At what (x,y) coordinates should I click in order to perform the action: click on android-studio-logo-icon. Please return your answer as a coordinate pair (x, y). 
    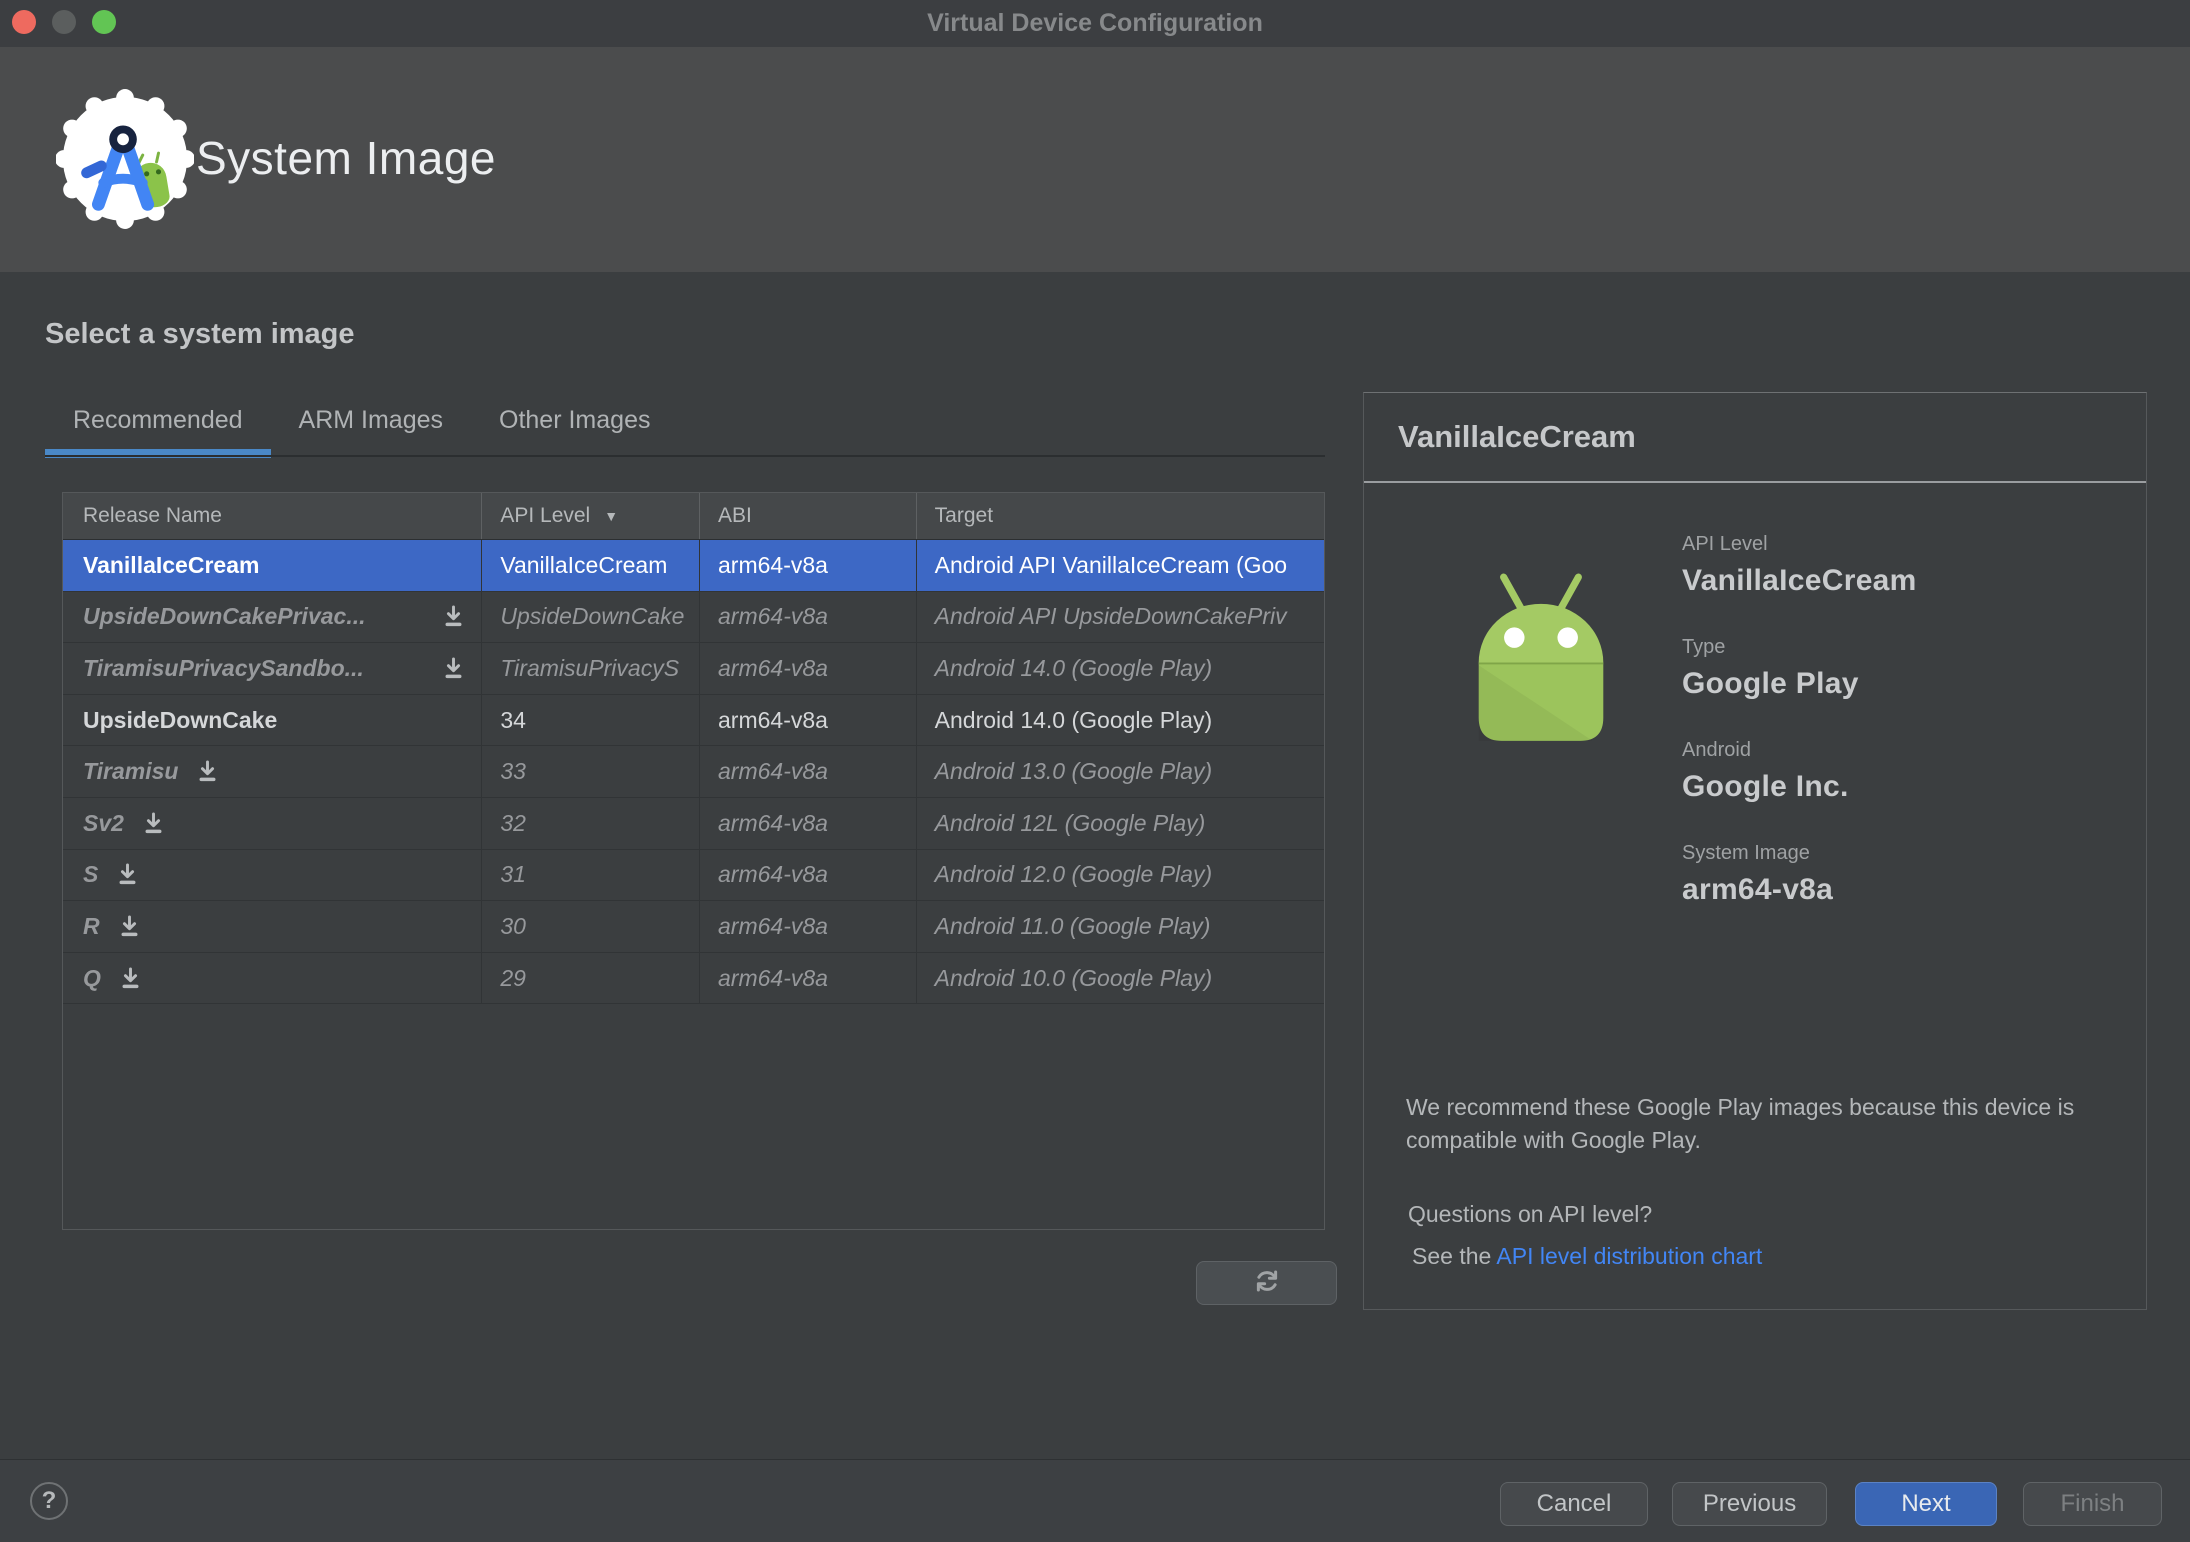
    Looking at the image, I should click on (125, 159).